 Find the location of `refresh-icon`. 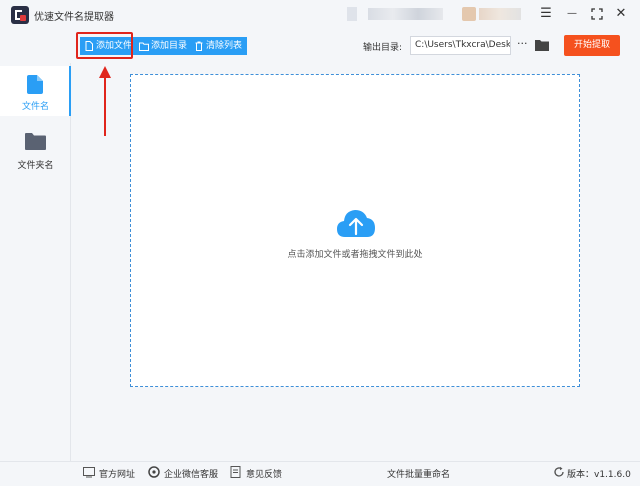

refresh-icon is located at coordinates (559, 471).